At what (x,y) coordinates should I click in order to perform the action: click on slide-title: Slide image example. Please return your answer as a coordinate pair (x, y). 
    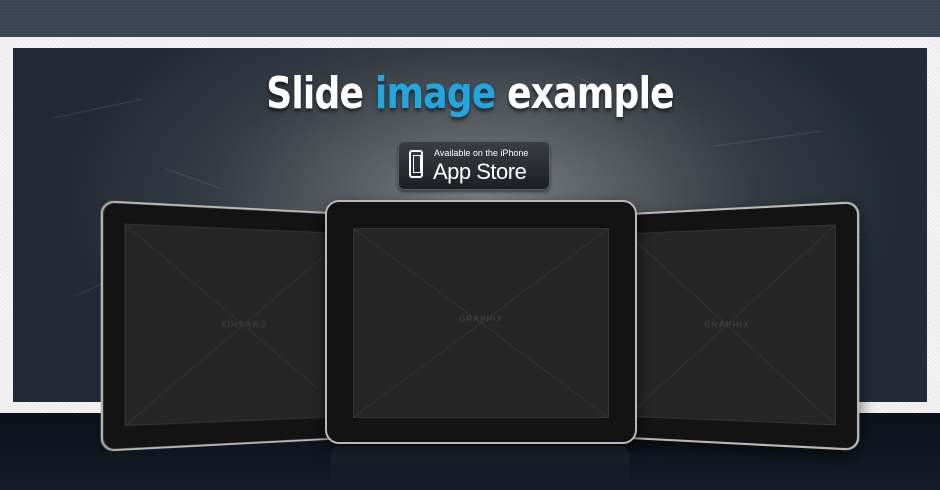
    Looking at the image, I should click on (470, 93).